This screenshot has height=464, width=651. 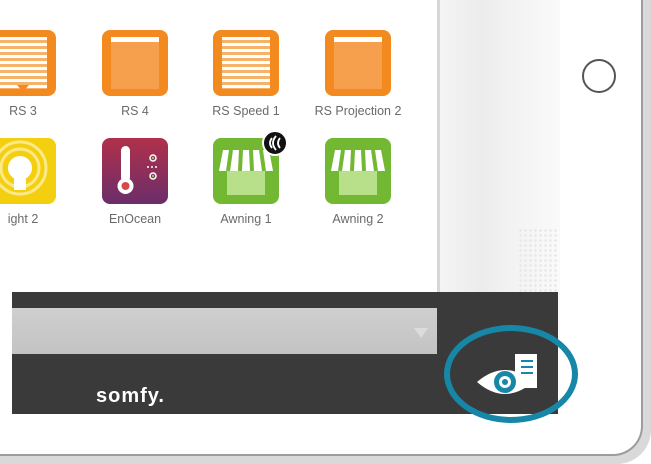 What do you see at coordinates (28, 171) in the screenshot?
I see `light-bulb-icon` at bounding box center [28, 171].